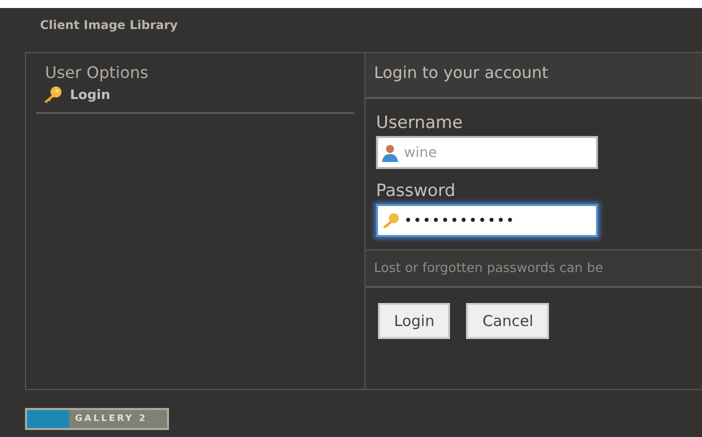 Image resolution: width=702 pixels, height=437 pixels. What do you see at coordinates (534, 76) in the screenshot?
I see `panel-heading: Login to your account` at bounding box center [534, 76].